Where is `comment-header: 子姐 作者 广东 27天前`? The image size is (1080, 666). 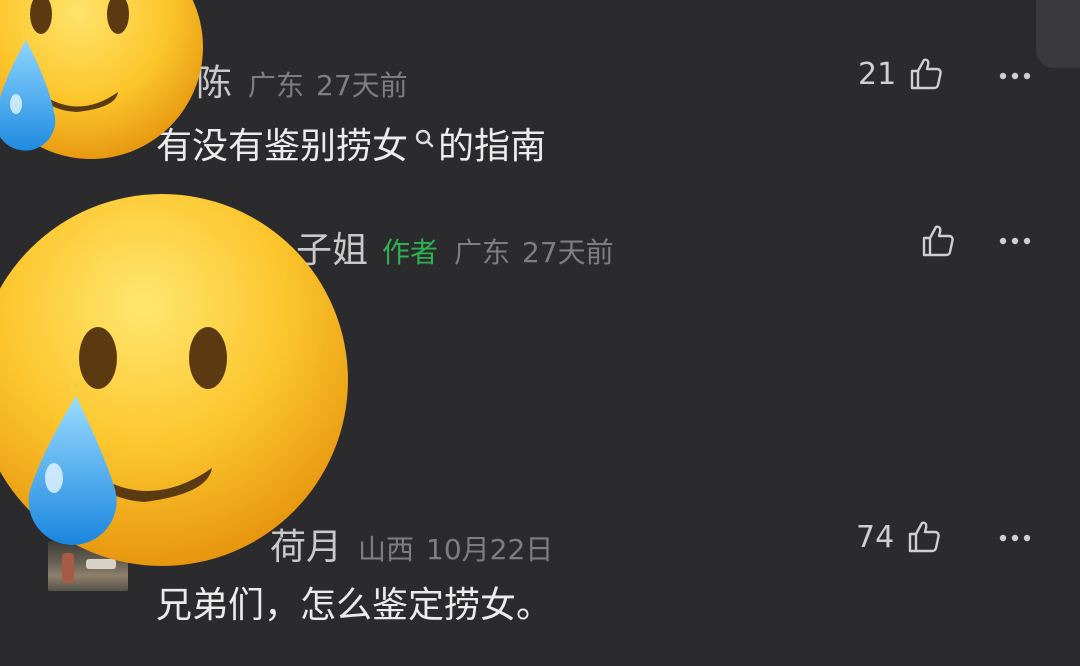
comment-header: 子姐 作者 广东 27天前 is located at coordinates (455, 247).